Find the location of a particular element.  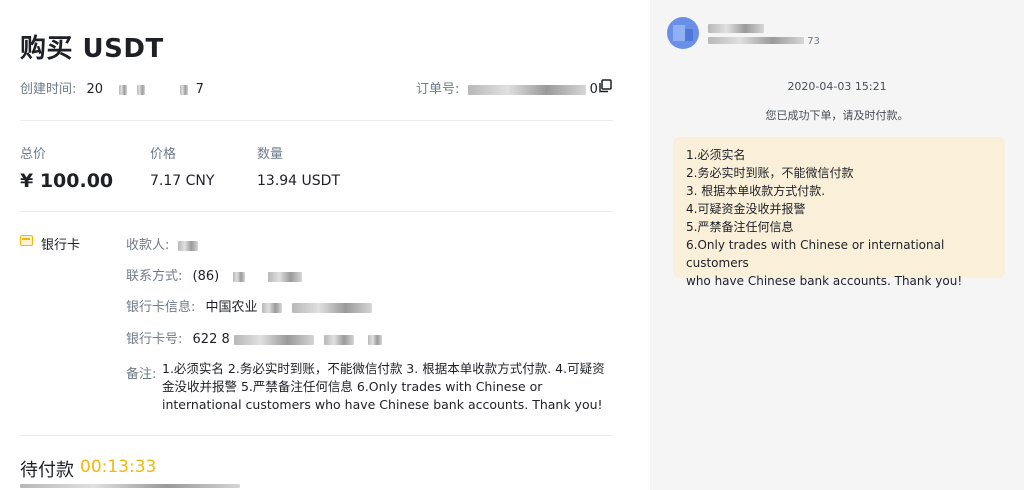

chat-counterparty-name is located at coordinates (736, 27).